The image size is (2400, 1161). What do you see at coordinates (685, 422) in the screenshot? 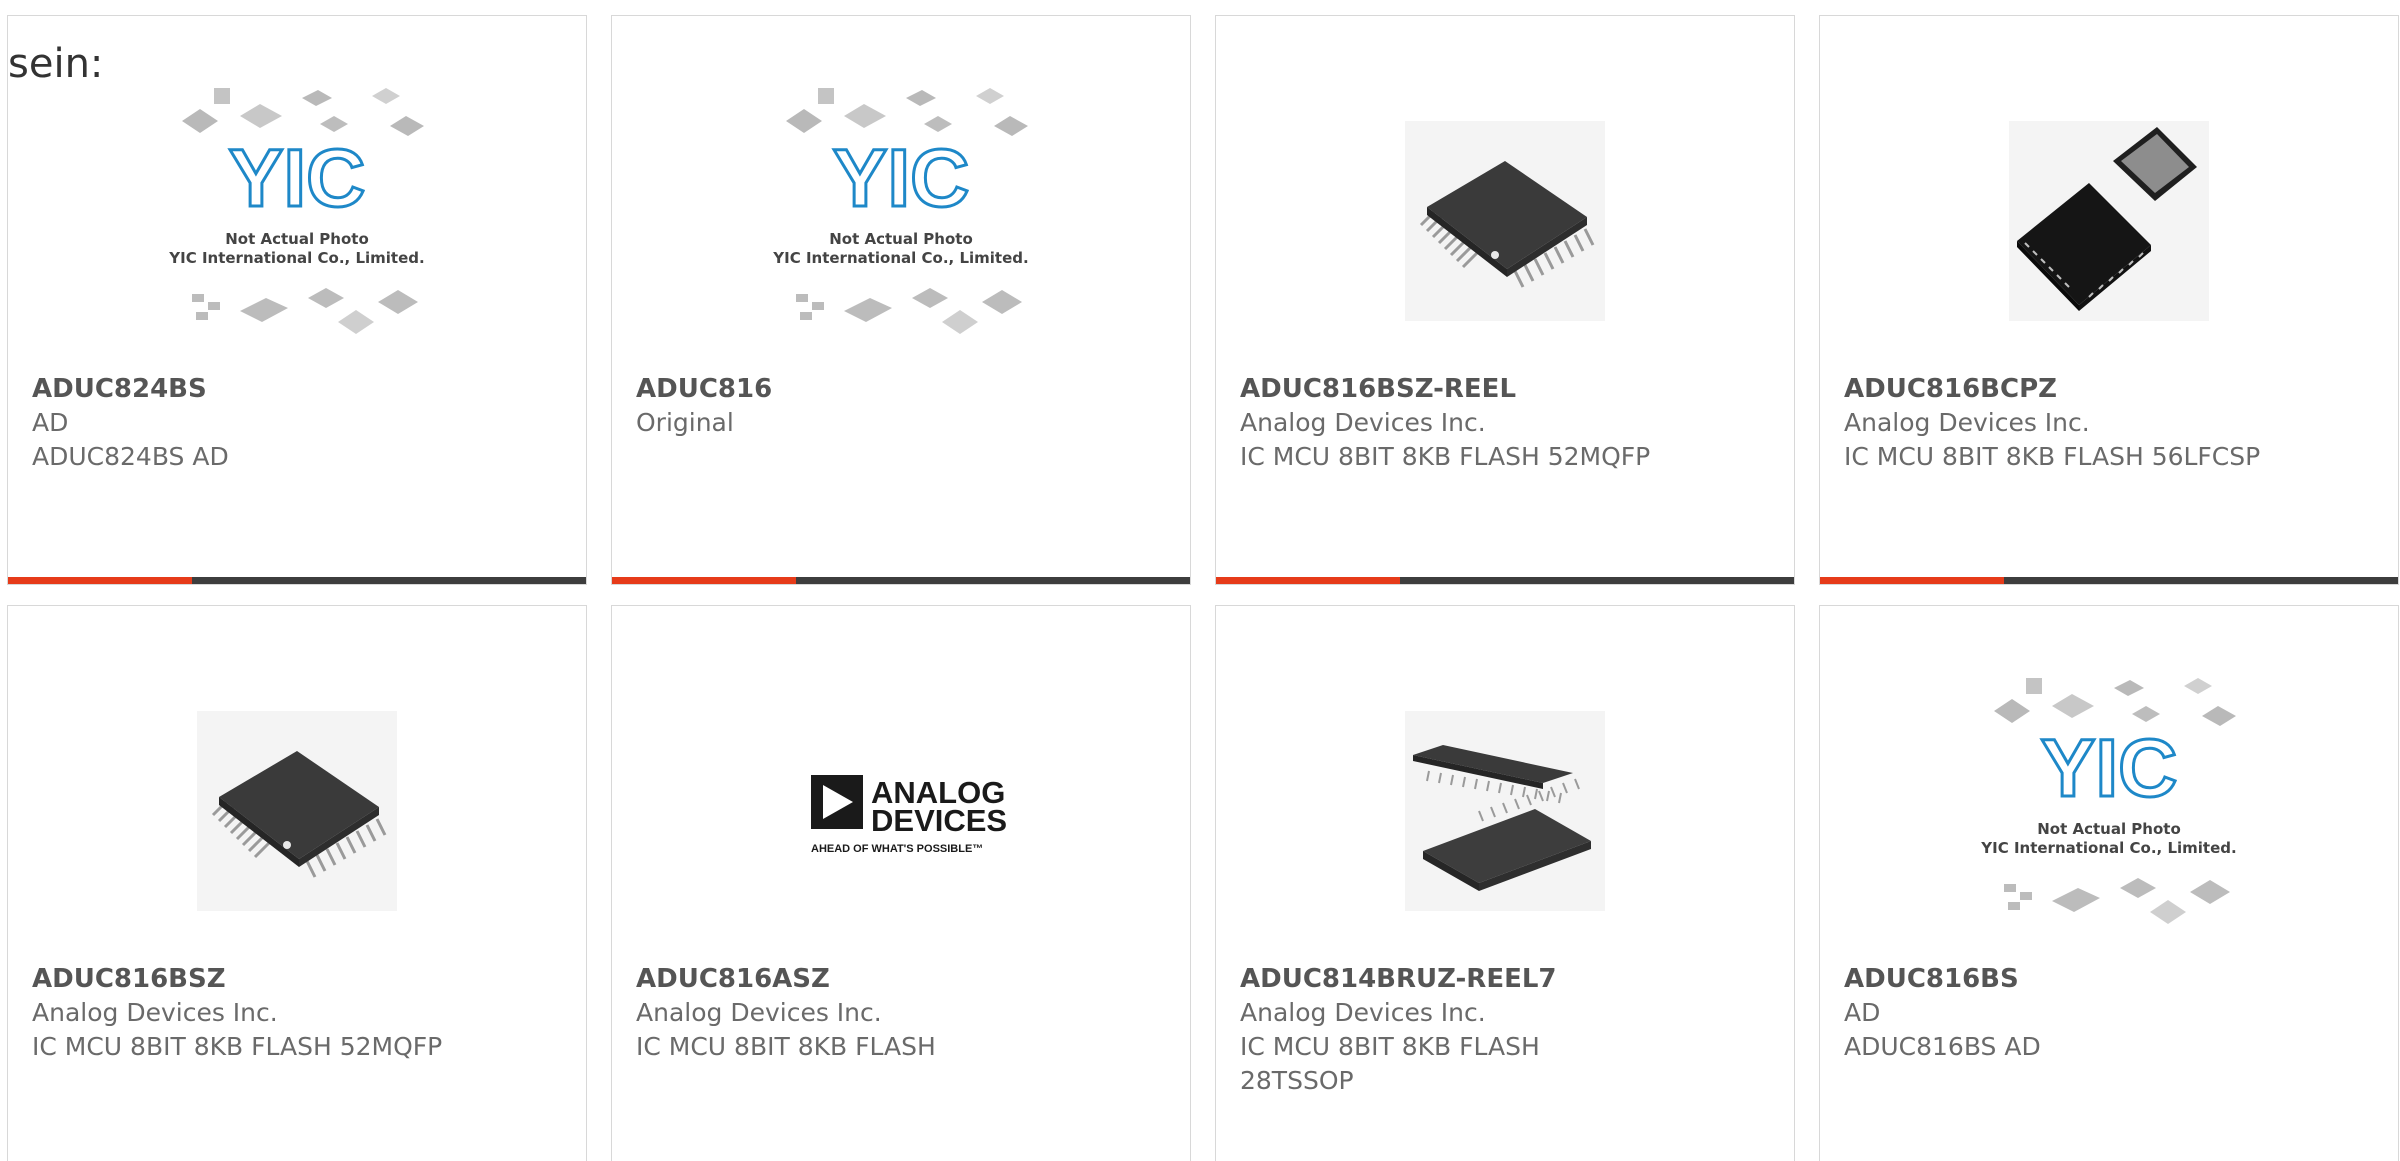
I see `manufacturer: Original` at bounding box center [685, 422].